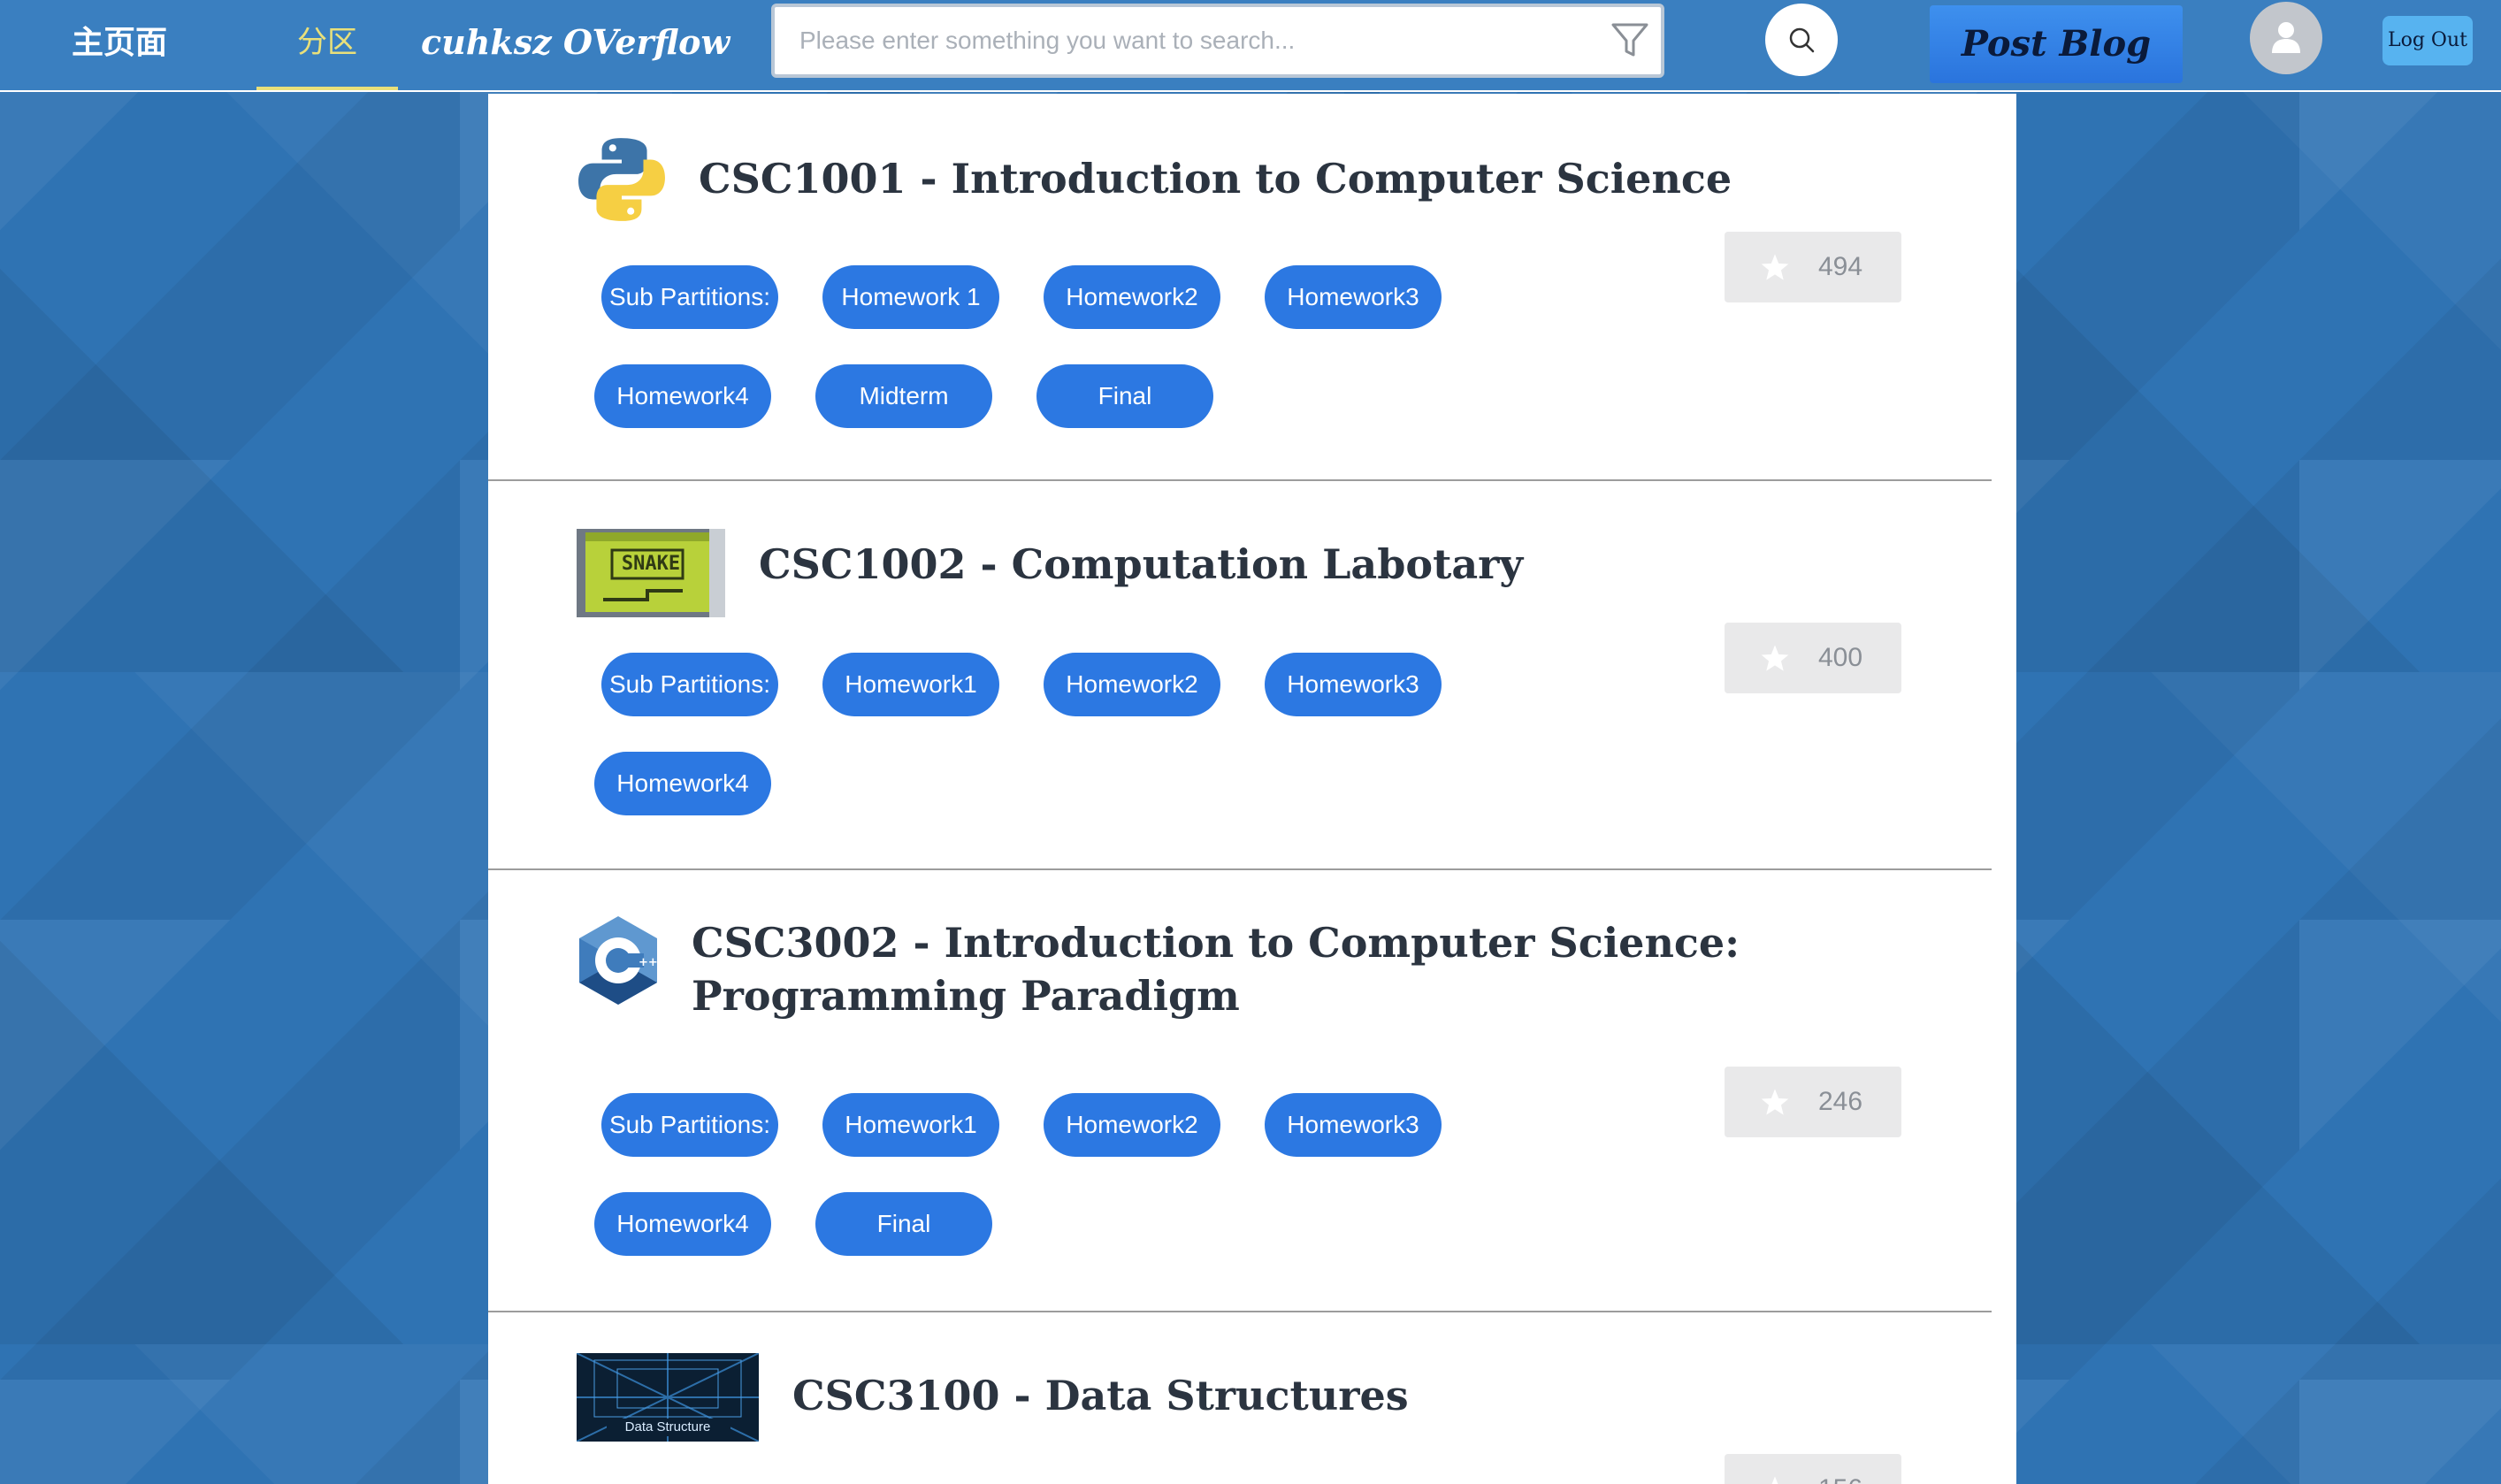 The image size is (2501, 1484). What do you see at coordinates (622, 179) in the screenshot?
I see `python-logo-icon` at bounding box center [622, 179].